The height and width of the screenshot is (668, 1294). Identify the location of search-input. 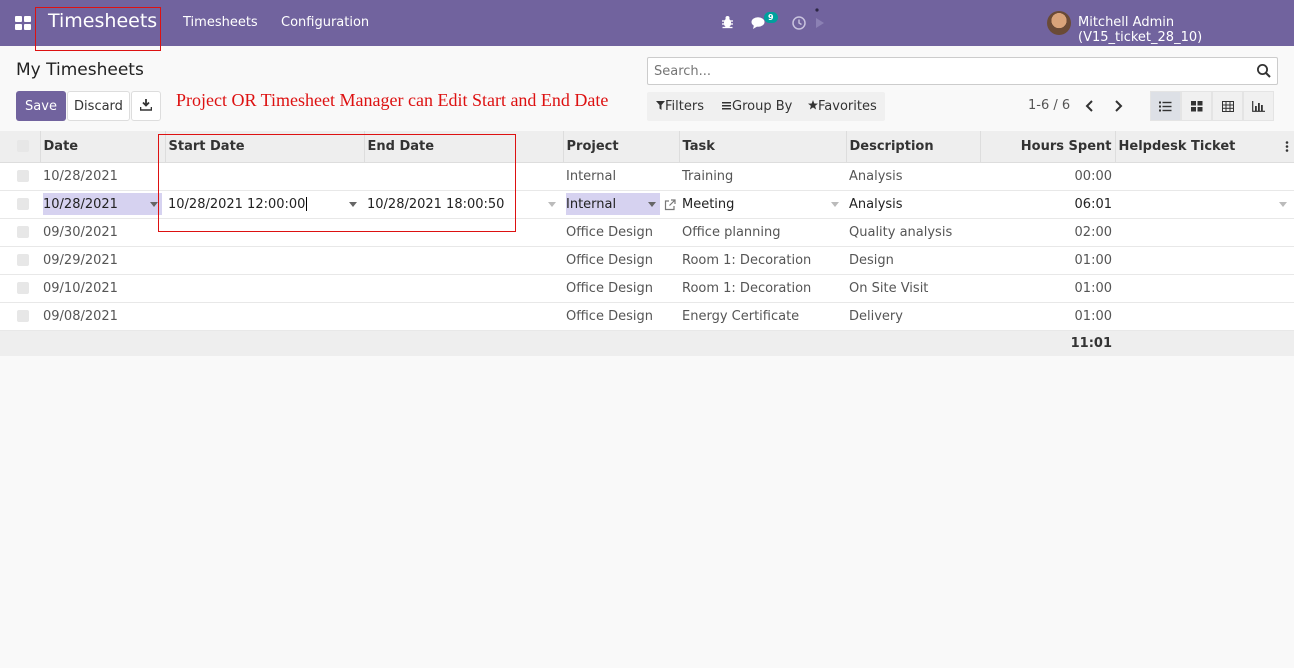
(943, 71).